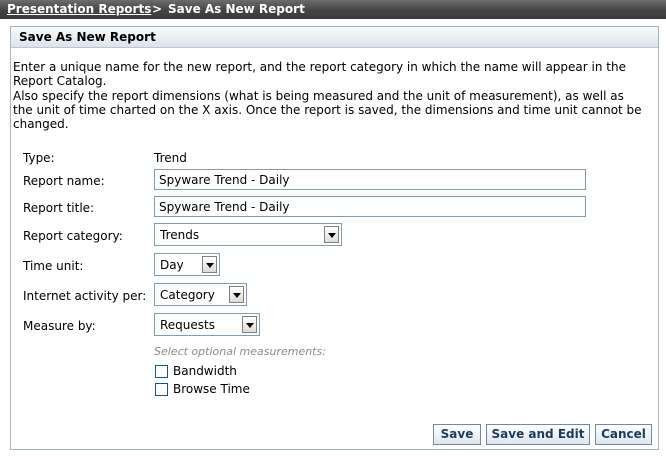 This screenshot has width=666, height=456. I want to click on type-label: Type:, so click(39, 158).